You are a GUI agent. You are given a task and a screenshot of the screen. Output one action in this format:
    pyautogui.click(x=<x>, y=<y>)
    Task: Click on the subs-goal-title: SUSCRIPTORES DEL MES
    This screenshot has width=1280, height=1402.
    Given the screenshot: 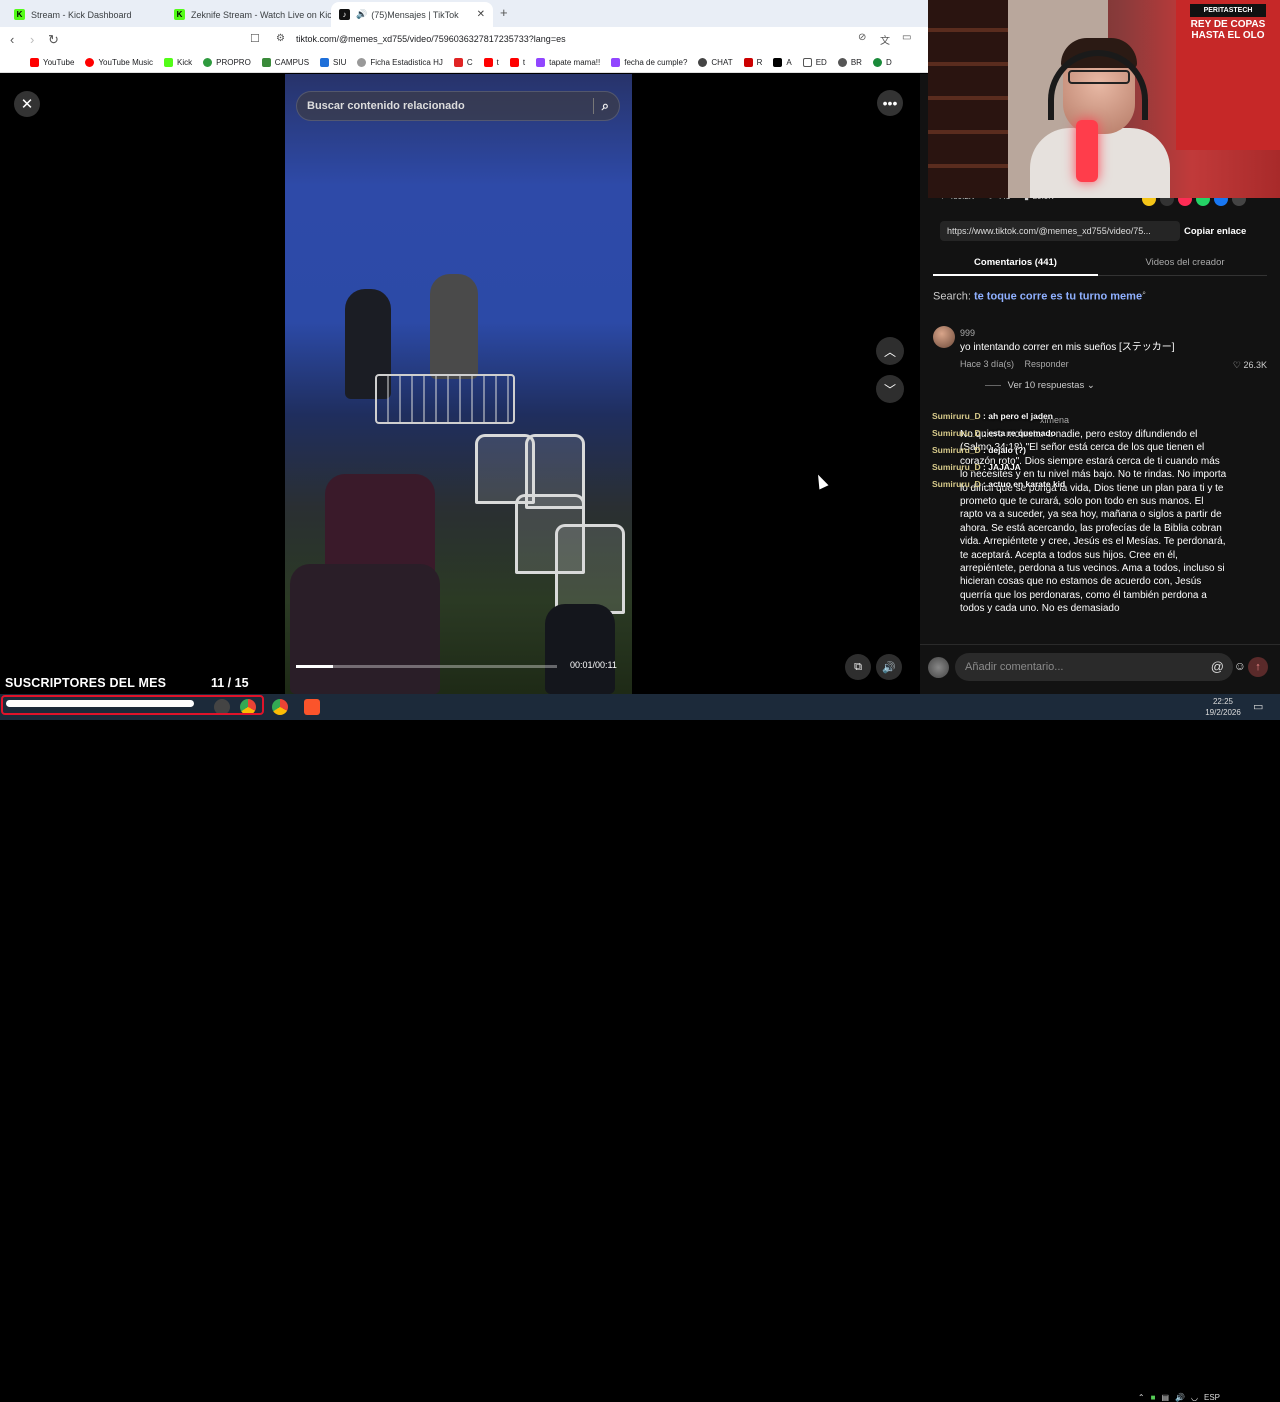 What is the action you would take?
    pyautogui.click(x=86, y=683)
    